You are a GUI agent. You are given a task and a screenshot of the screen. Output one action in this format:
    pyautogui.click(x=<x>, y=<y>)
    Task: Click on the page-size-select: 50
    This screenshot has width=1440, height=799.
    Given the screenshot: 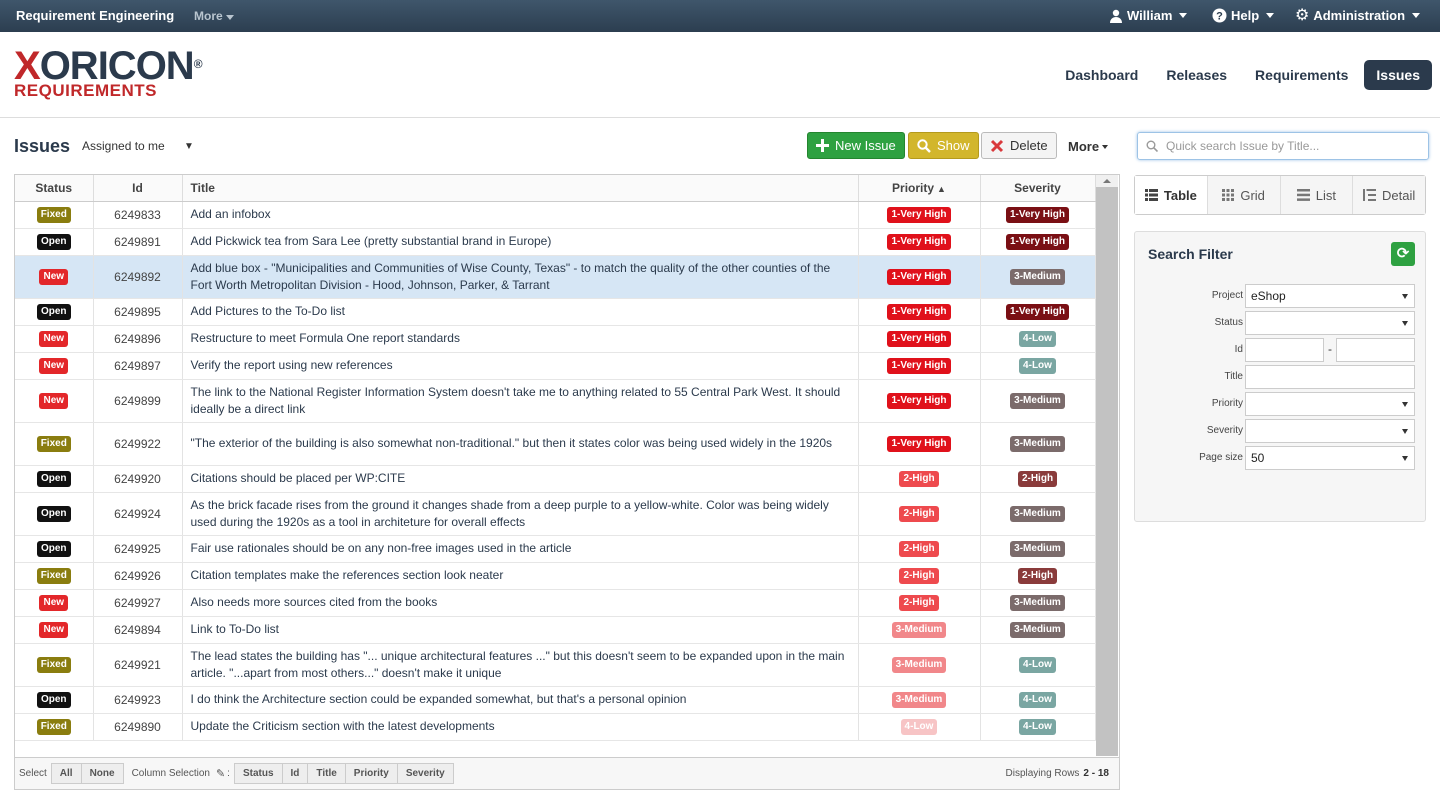 What is the action you would take?
    pyautogui.click(x=1330, y=458)
    